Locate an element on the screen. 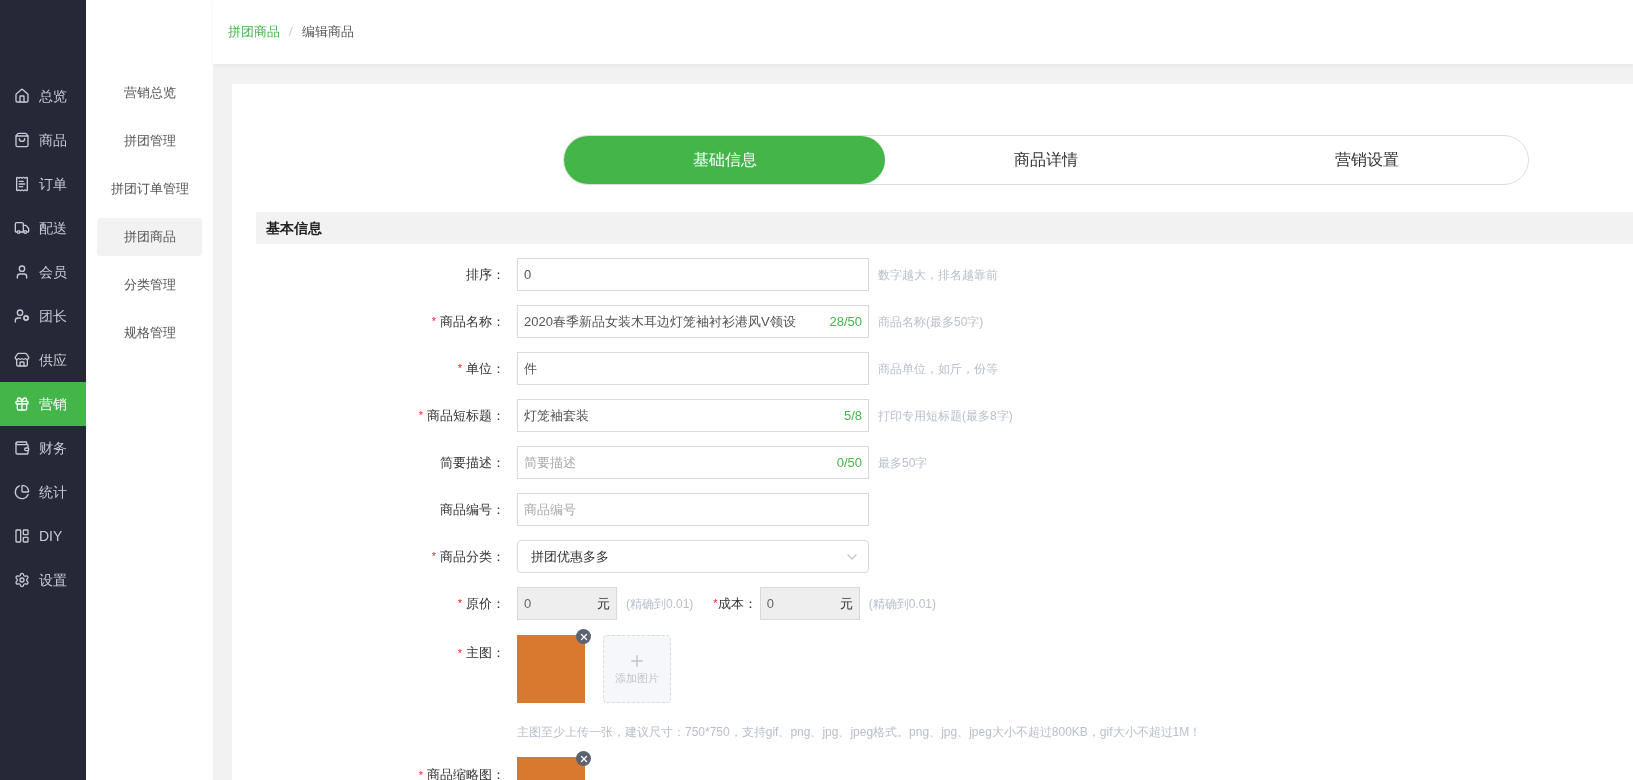 This screenshot has width=1633, height=780. receipt-icon is located at coordinates (22, 184).